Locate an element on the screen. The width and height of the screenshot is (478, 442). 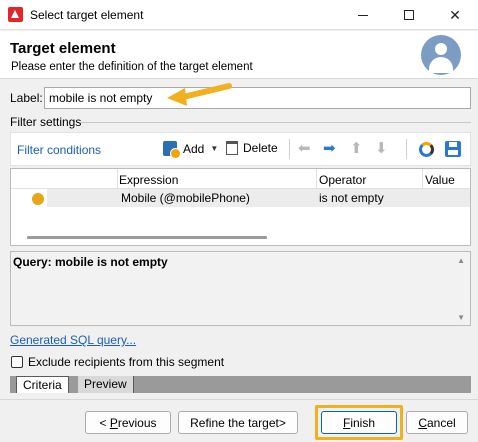
minimize-icon is located at coordinates (363, 15).